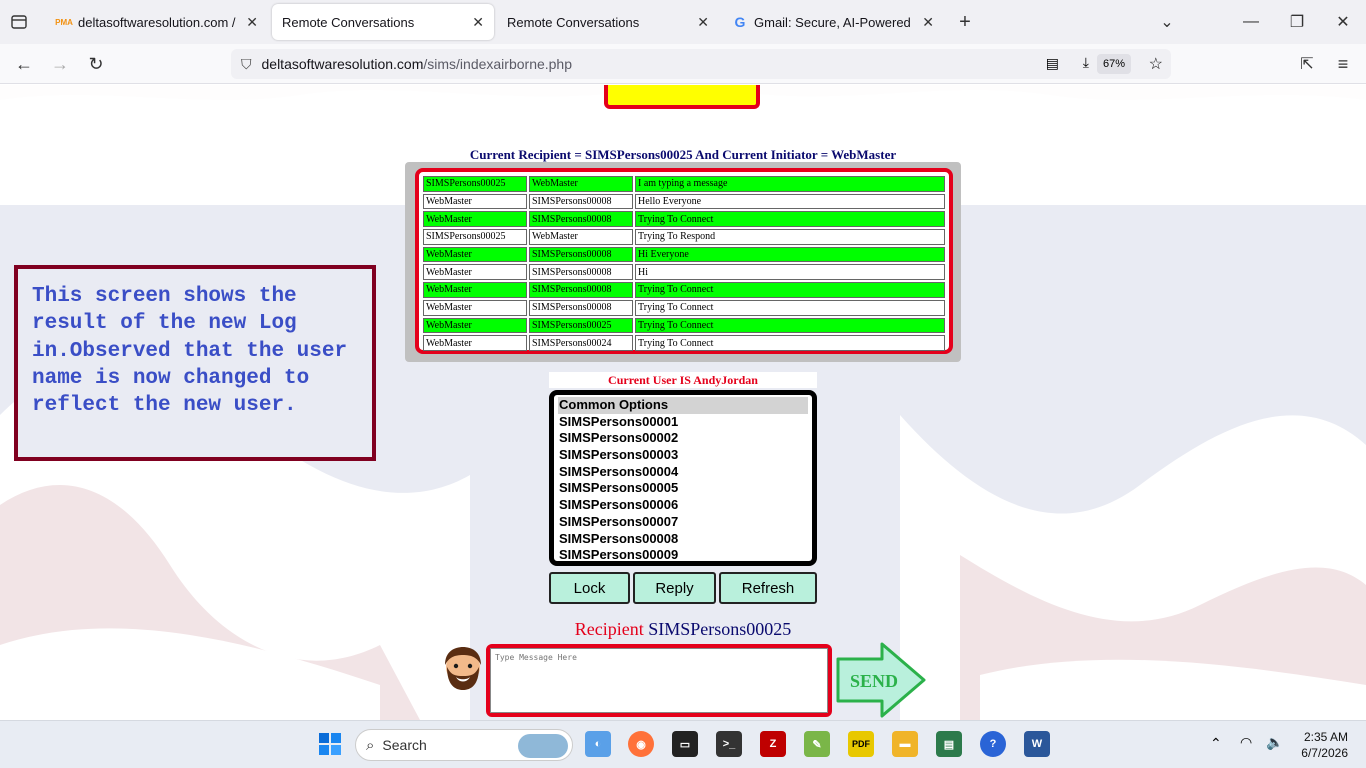  Describe the element at coordinates (685, 744) in the screenshot. I see `terminal-app-icon: ▭` at that location.